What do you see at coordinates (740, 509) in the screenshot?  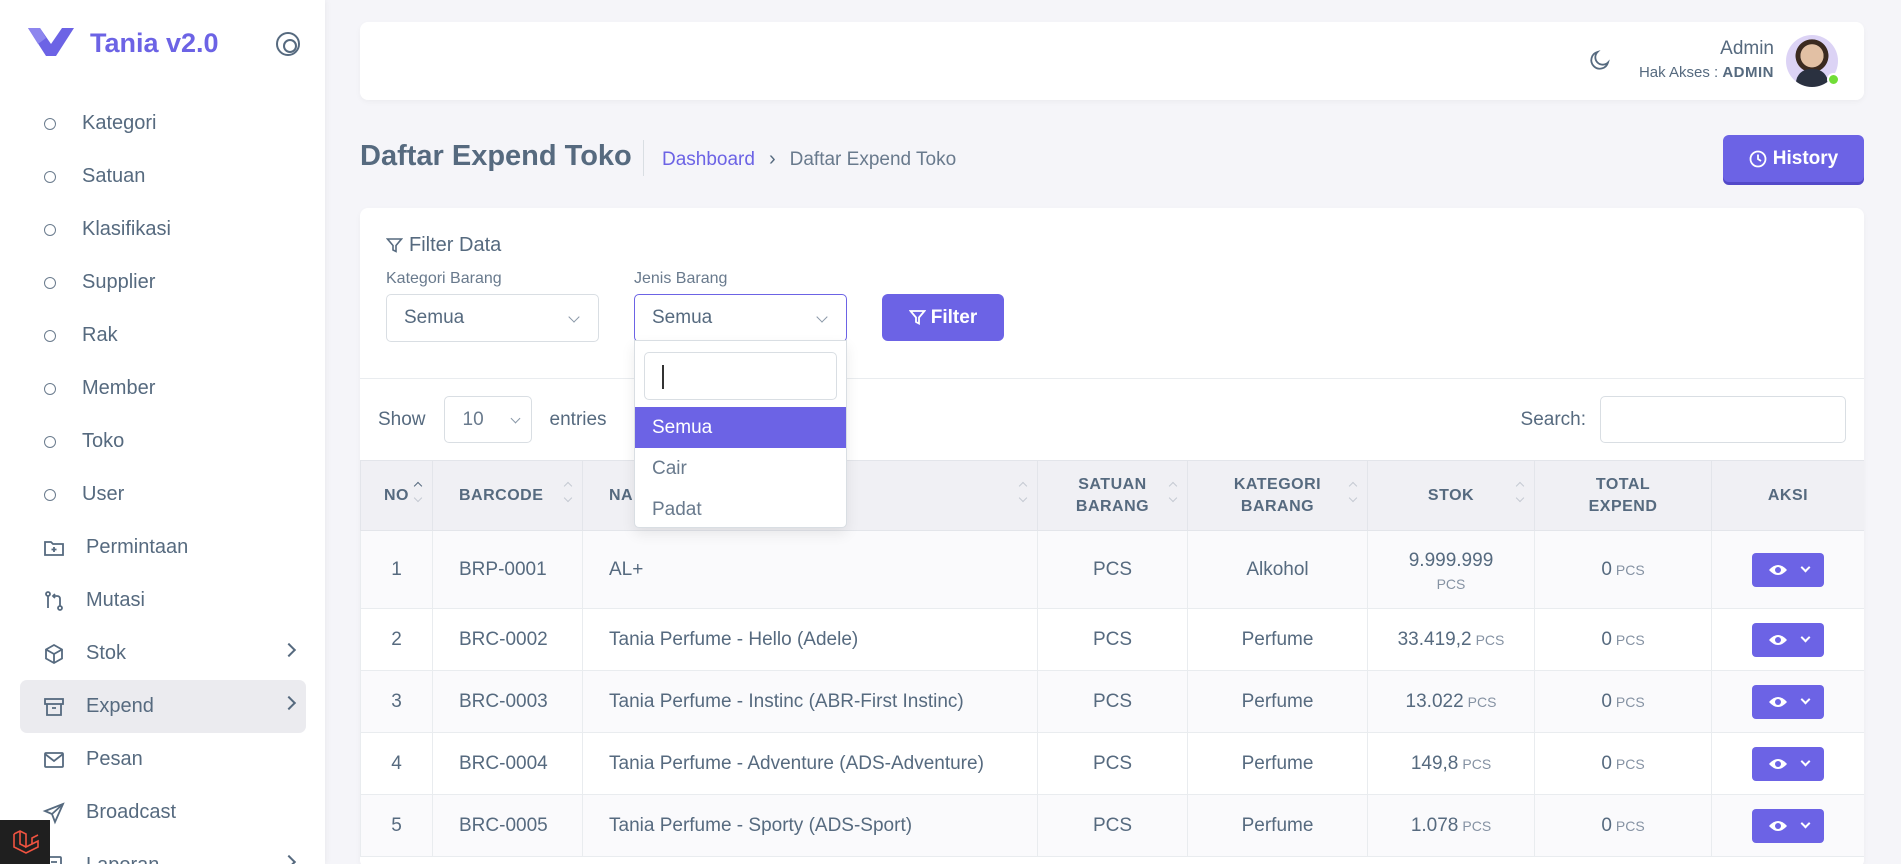 I see `dropdown-option-padat: Padat` at bounding box center [740, 509].